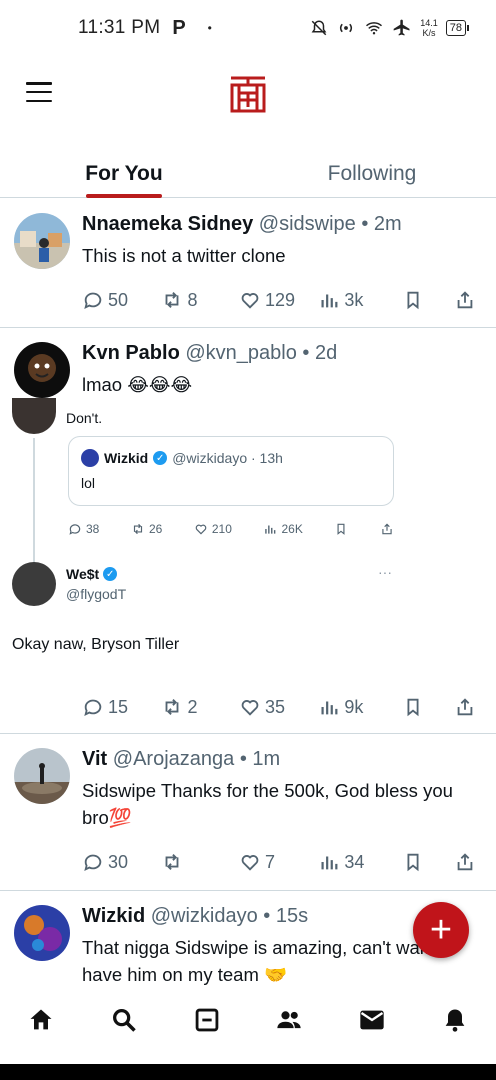  What do you see at coordinates (390, 28) in the screenshot?
I see `status-icons: 14.1 K/s 78` at bounding box center [390, 28].